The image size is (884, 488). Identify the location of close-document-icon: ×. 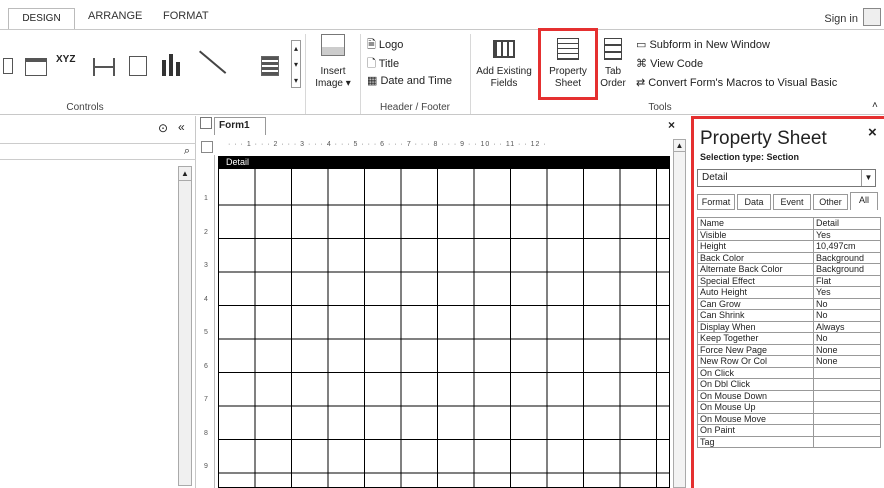
(671, 125).